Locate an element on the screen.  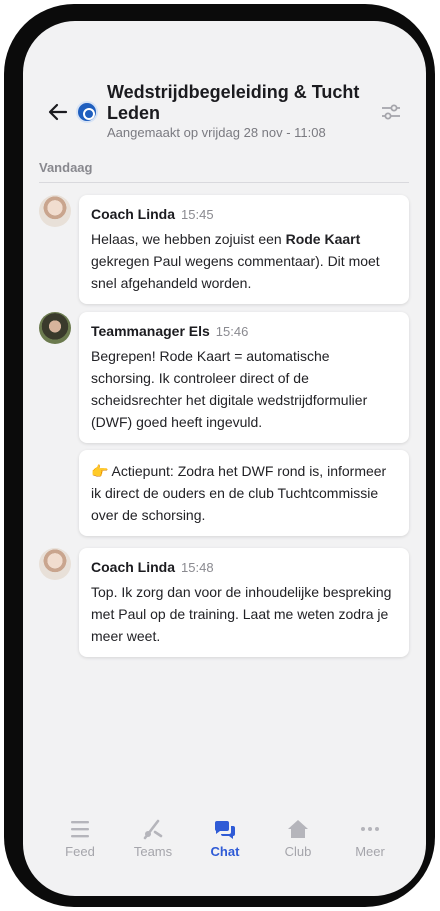
club-logo-icon is located at coordinates (87, 112).